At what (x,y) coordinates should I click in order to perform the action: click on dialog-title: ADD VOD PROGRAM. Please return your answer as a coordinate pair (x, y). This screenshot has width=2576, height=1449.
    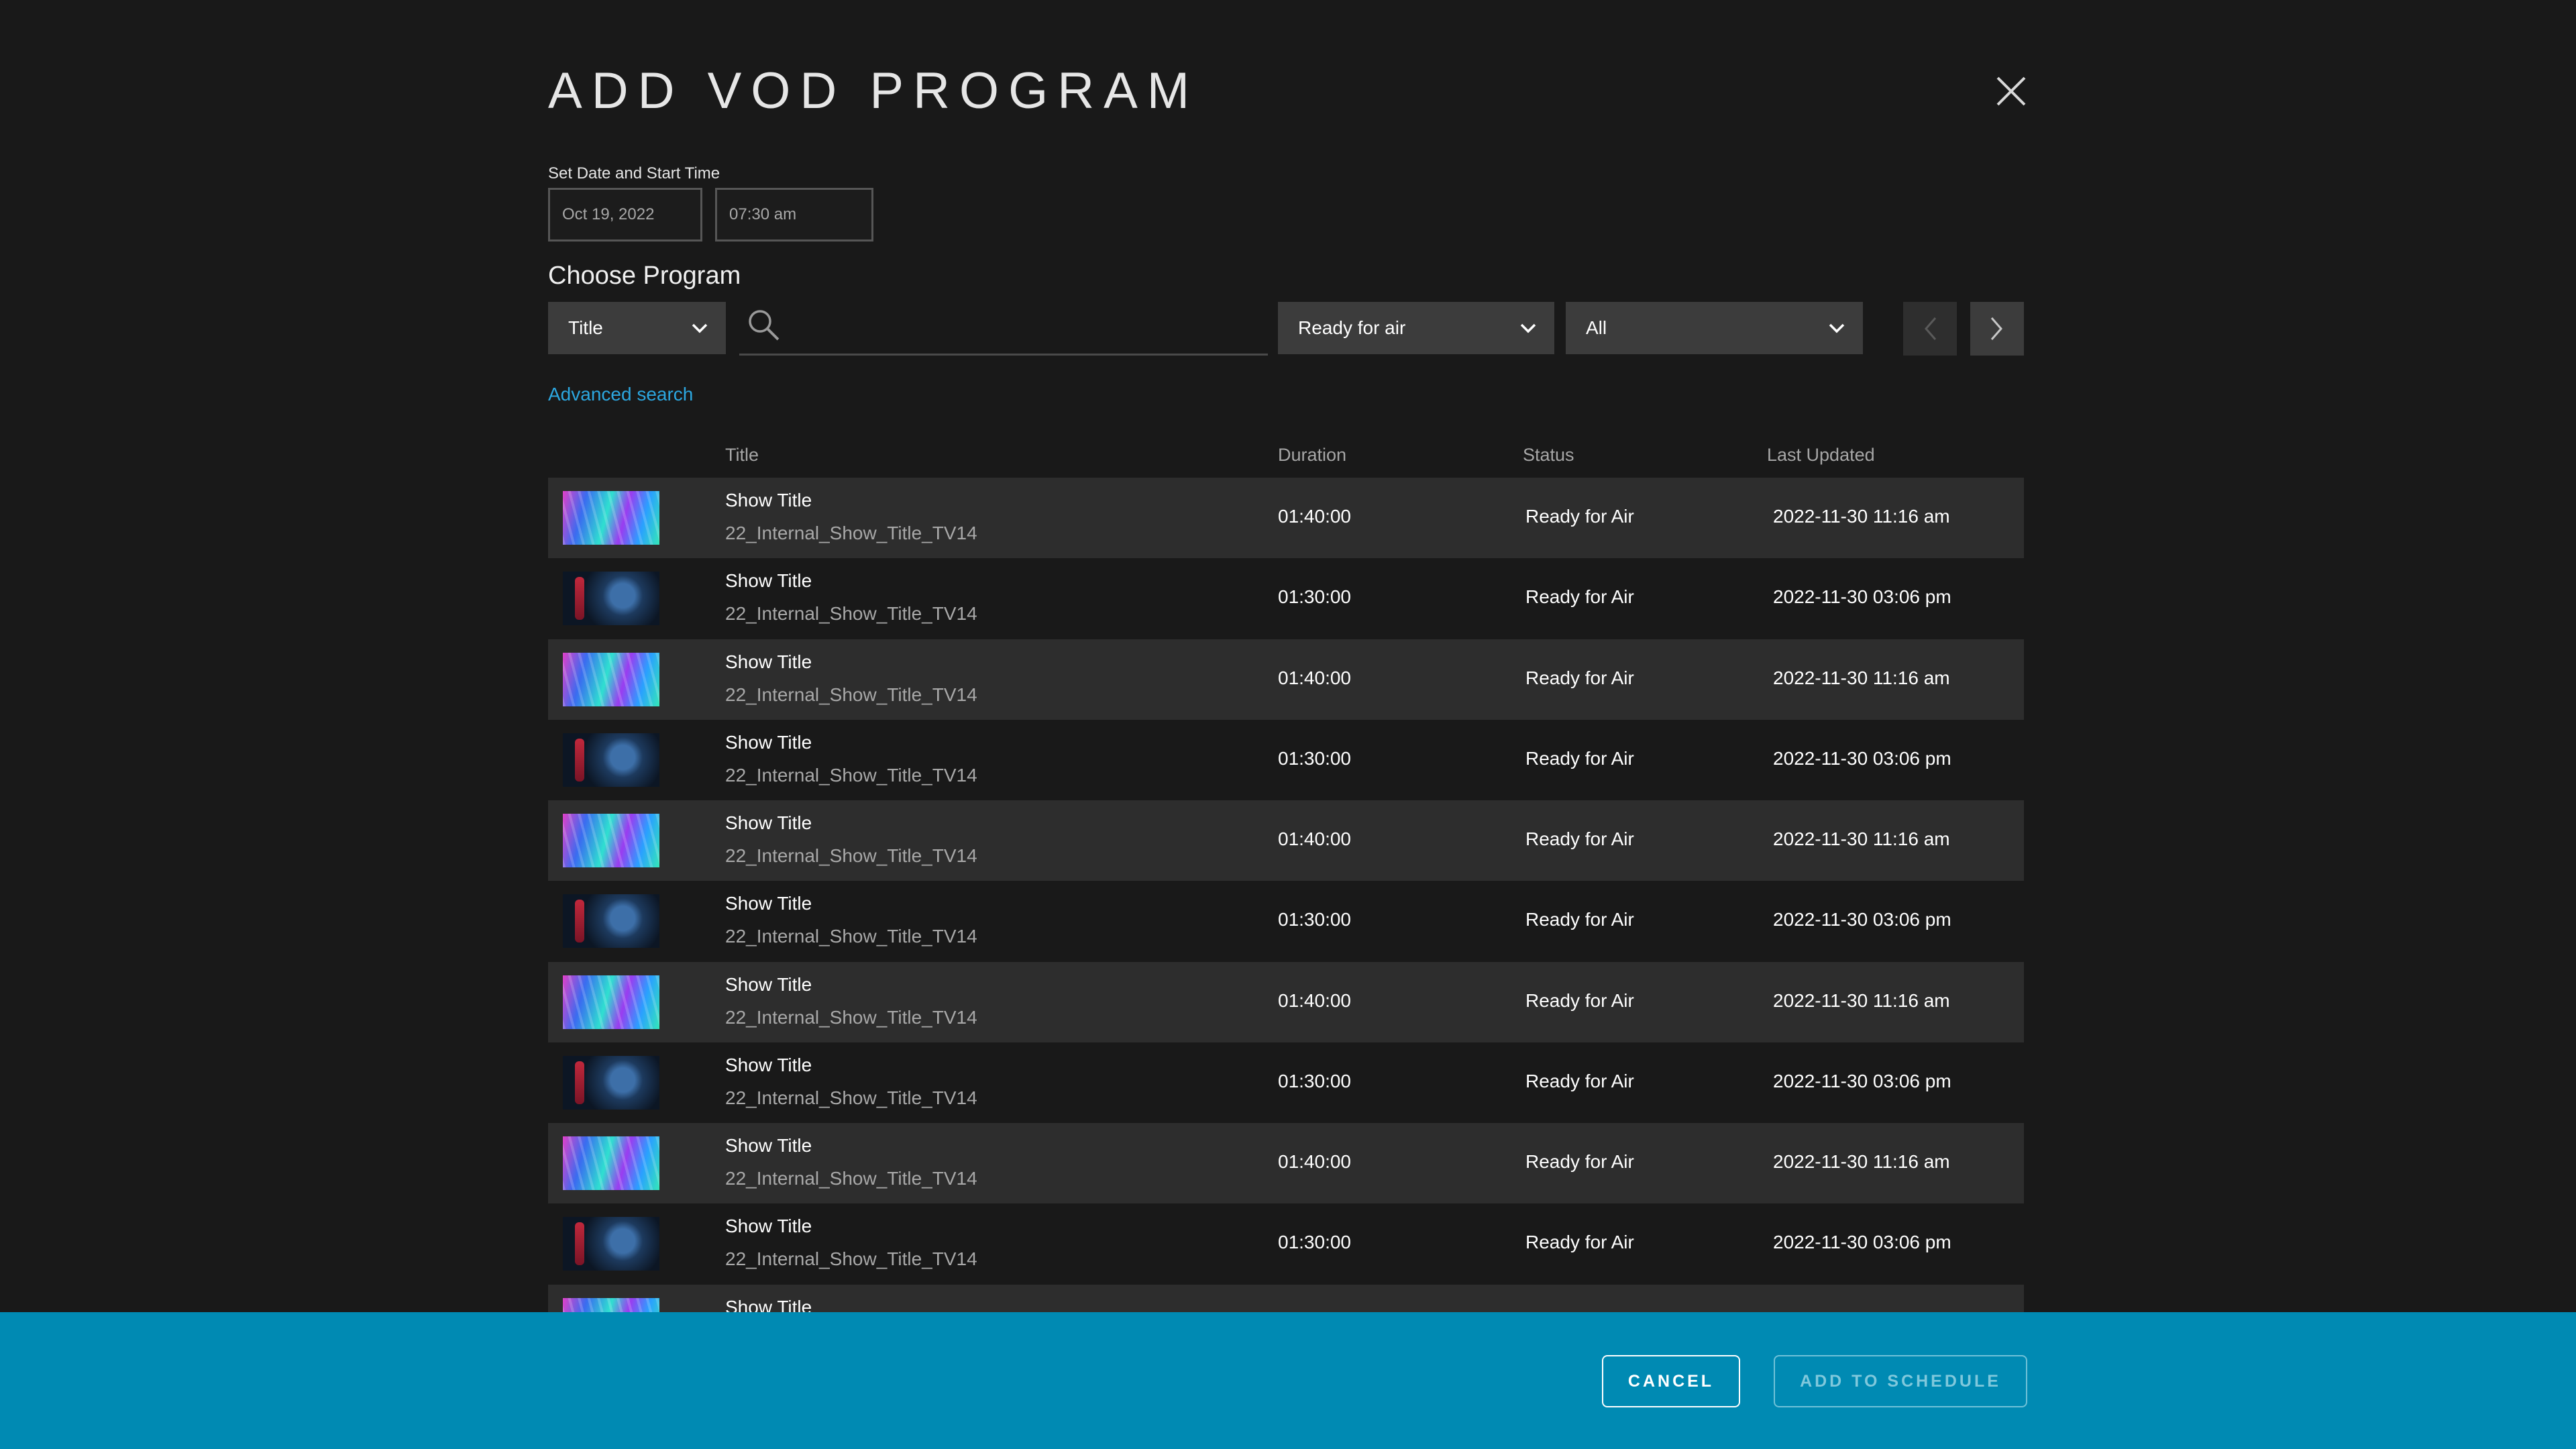
    Looking at the image, I should click on (873, 90).